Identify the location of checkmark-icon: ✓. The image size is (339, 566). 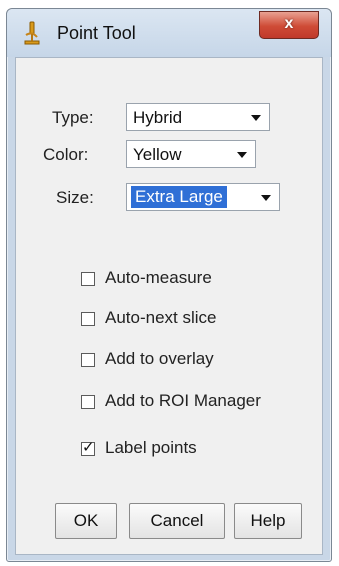
(88, 447).